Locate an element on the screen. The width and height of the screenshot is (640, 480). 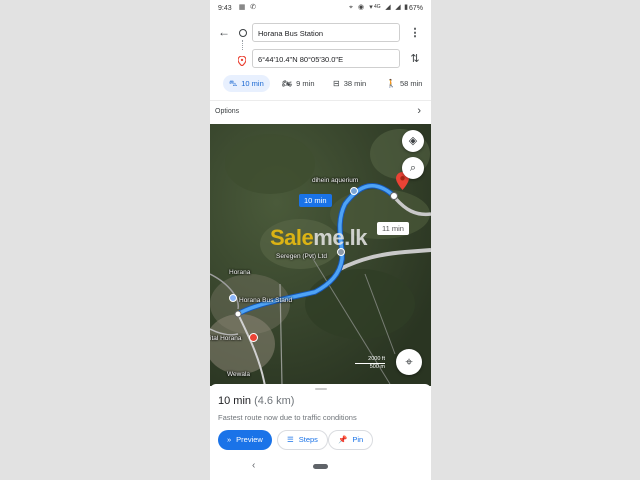
mode-motorcycle: 🏍 9 min is located at coordinates (298, 83).